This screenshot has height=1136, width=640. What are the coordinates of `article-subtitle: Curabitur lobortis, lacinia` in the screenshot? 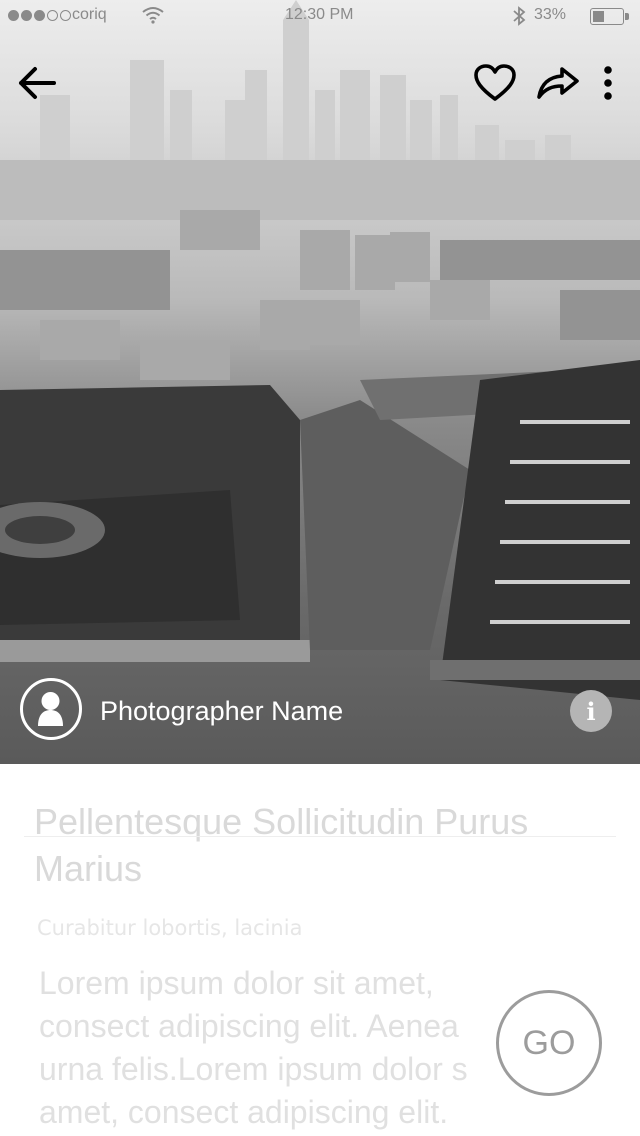 It's located at (170, 928).